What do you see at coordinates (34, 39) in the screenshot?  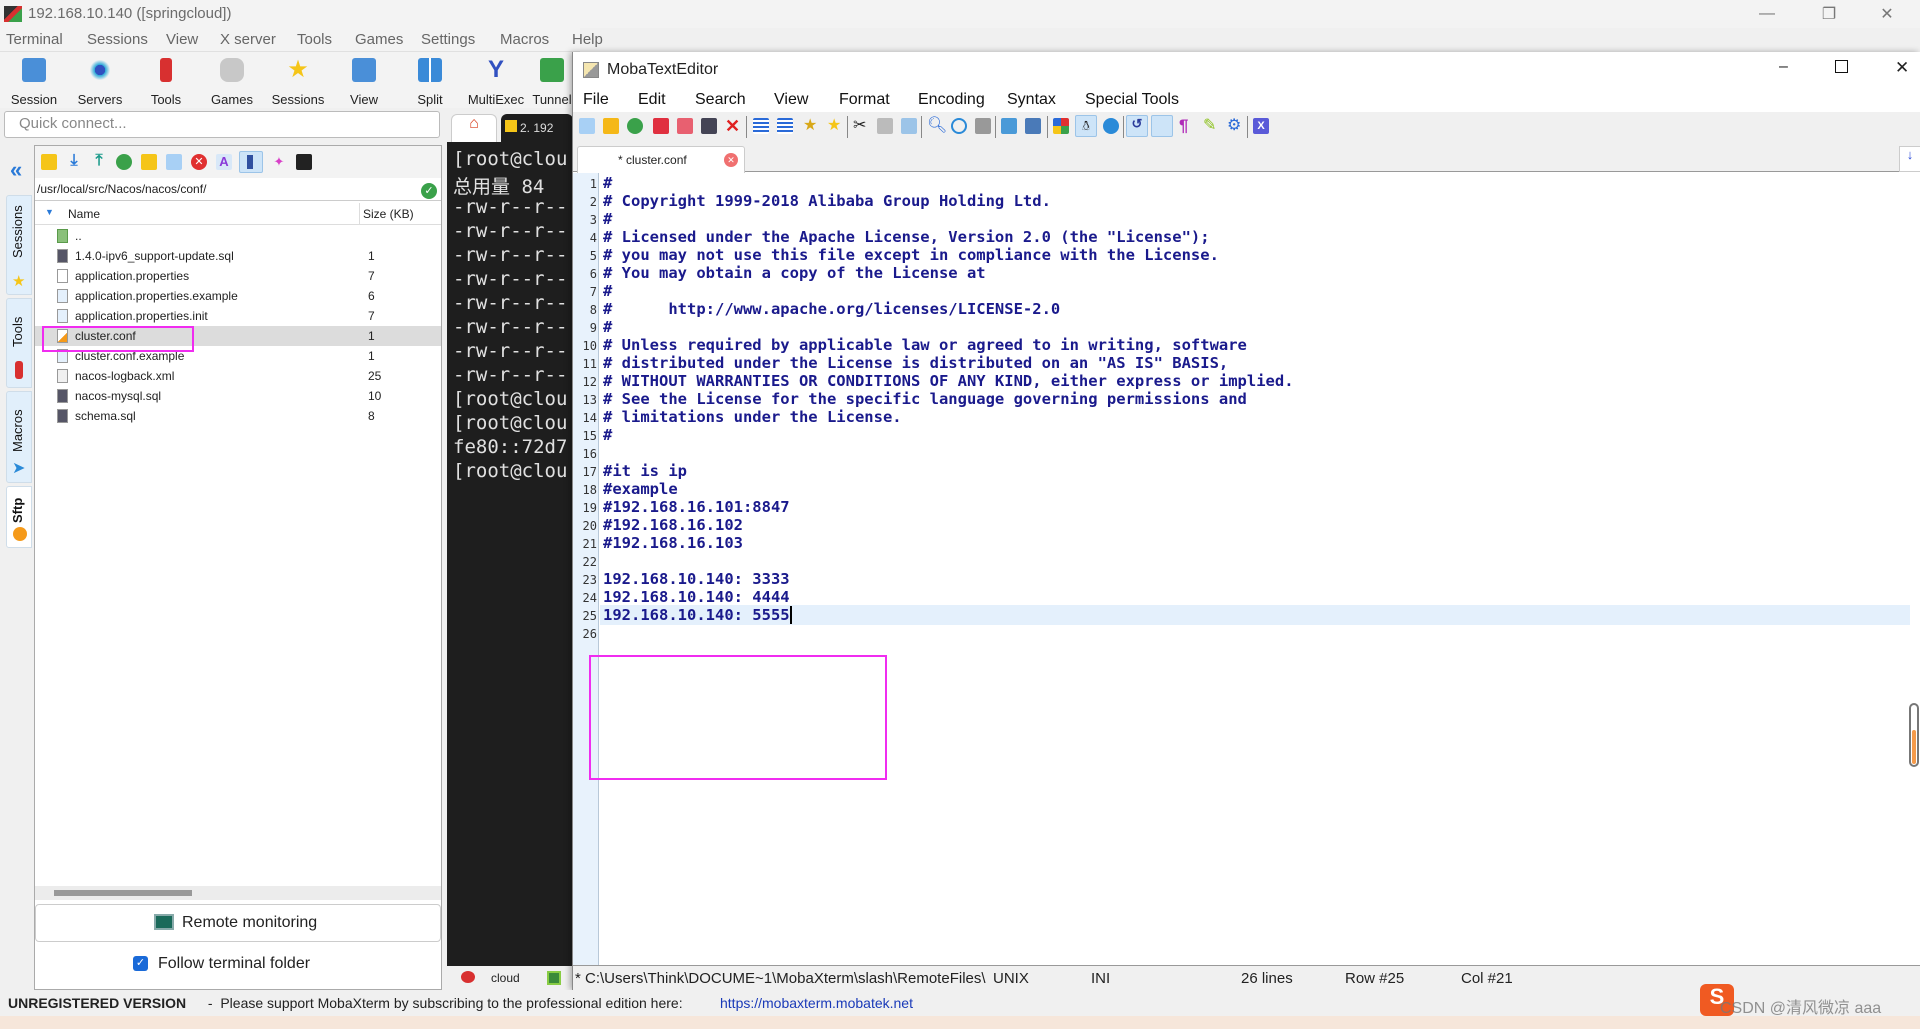 I see `menu-terminal: Terminal` at bounding box center [34, 39].